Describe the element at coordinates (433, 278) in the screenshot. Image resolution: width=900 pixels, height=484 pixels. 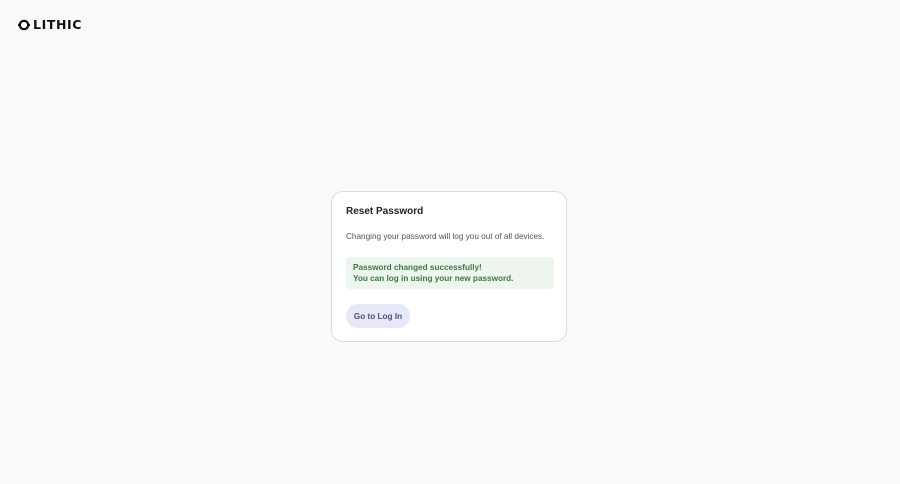
I see `success-alert-message: You can log in using your new password.` at that location.